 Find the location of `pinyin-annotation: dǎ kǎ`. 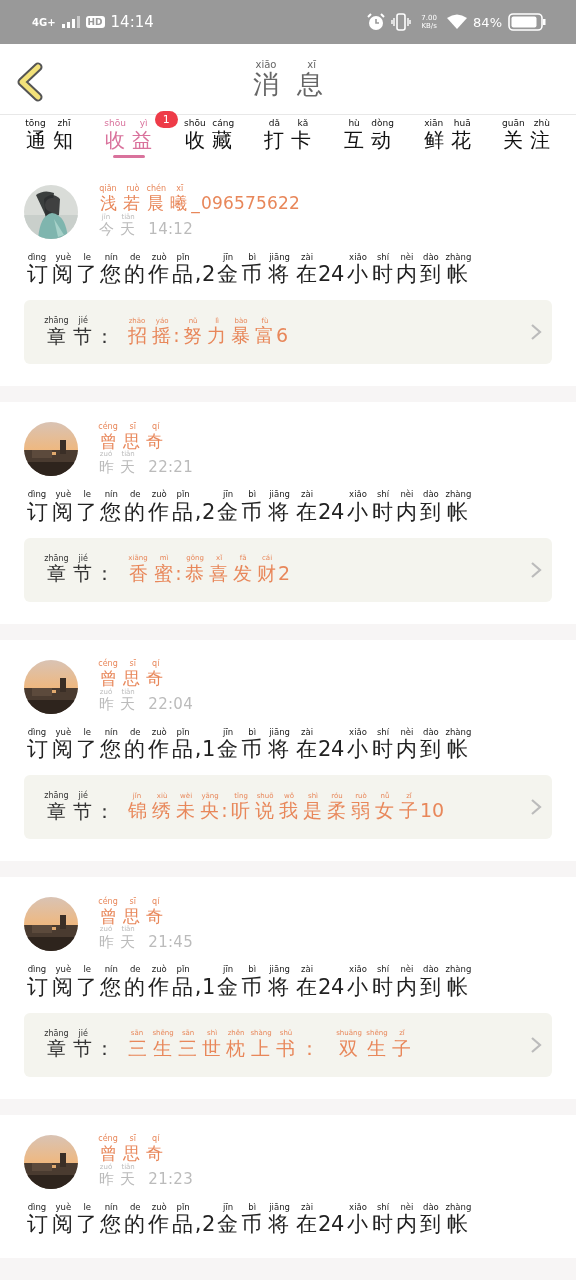

pinyin-annotation: dǎ kǎ is located at coordinates (288, 124).